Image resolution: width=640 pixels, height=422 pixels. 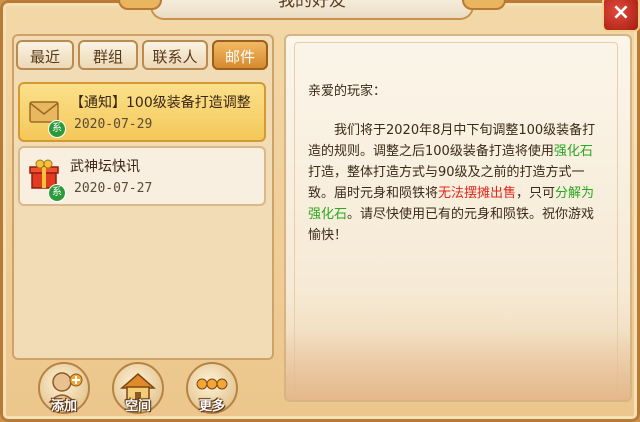 What do you see at coordinates (142, 112) in the screenshot?
I see `mail-list-item: 系 【通知】100级装备打造调整 2020-07-29` at bounding box center [142, 112].